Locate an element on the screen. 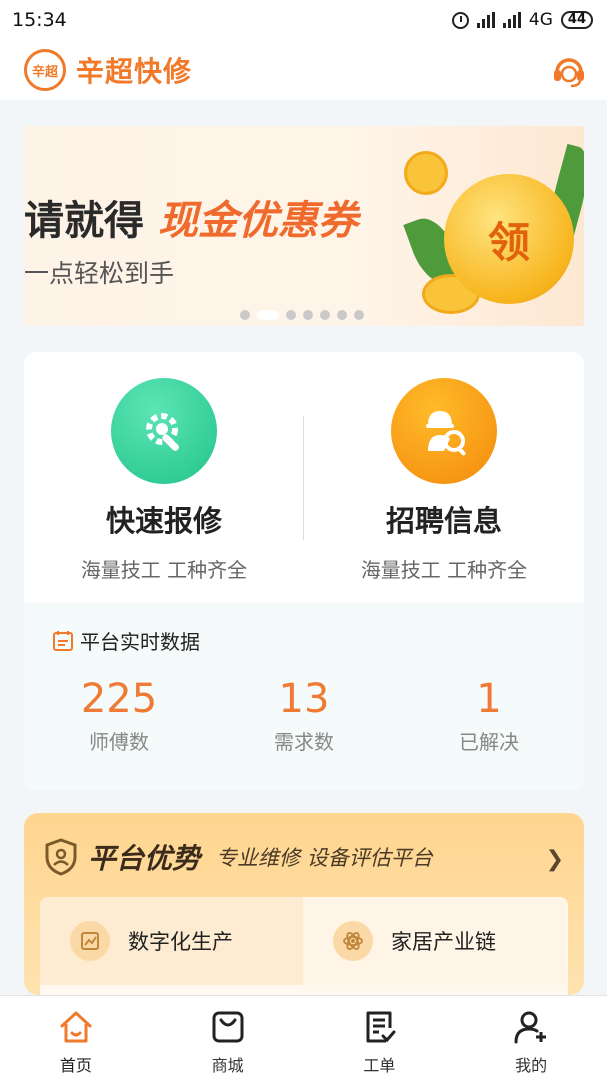  banner-title-highlight: 现金优惠券 is located at coordinates (257, 221).